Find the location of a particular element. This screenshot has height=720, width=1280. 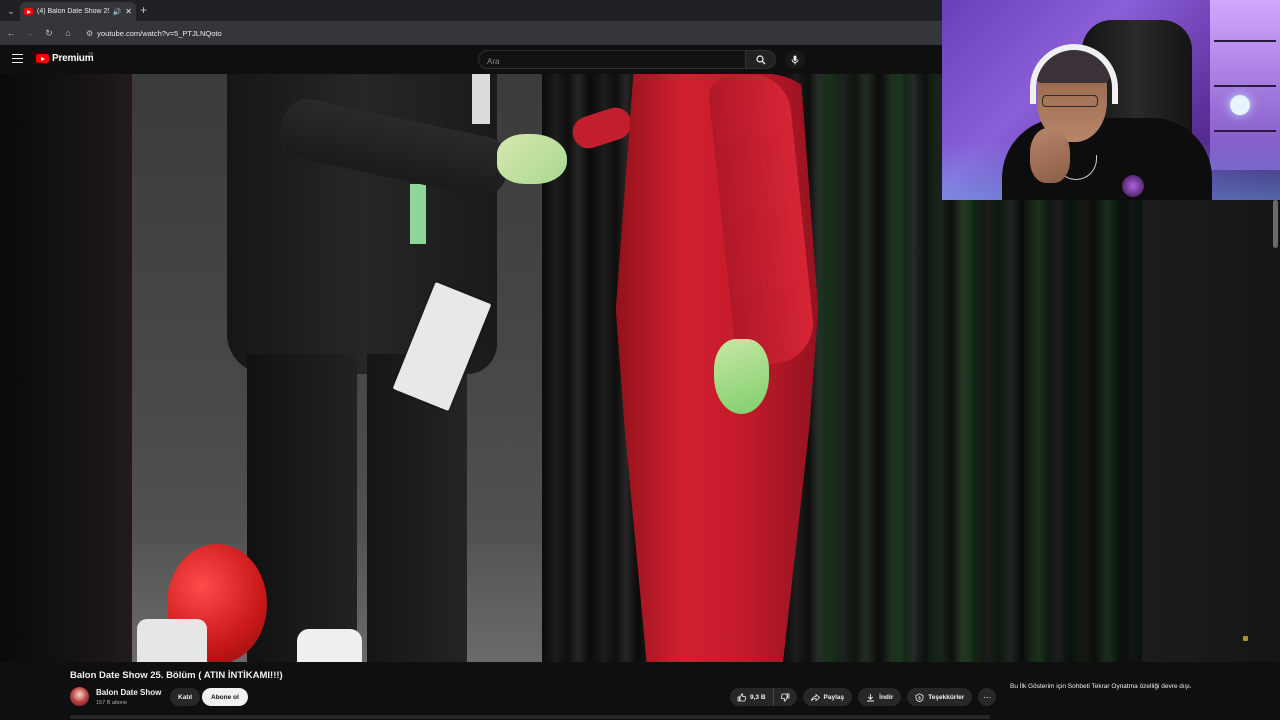

tab-title: (4) Balon Date Show 25. Bö is located at coordinates (73, 11).